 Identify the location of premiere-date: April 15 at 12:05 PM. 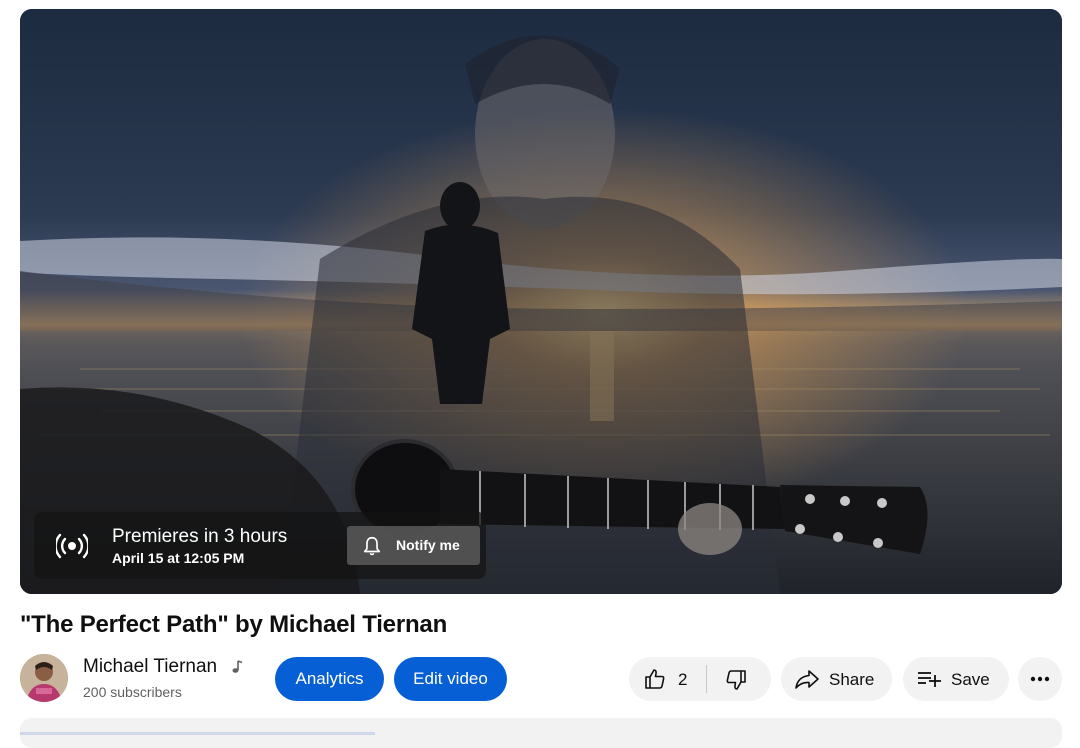
(178, 558).